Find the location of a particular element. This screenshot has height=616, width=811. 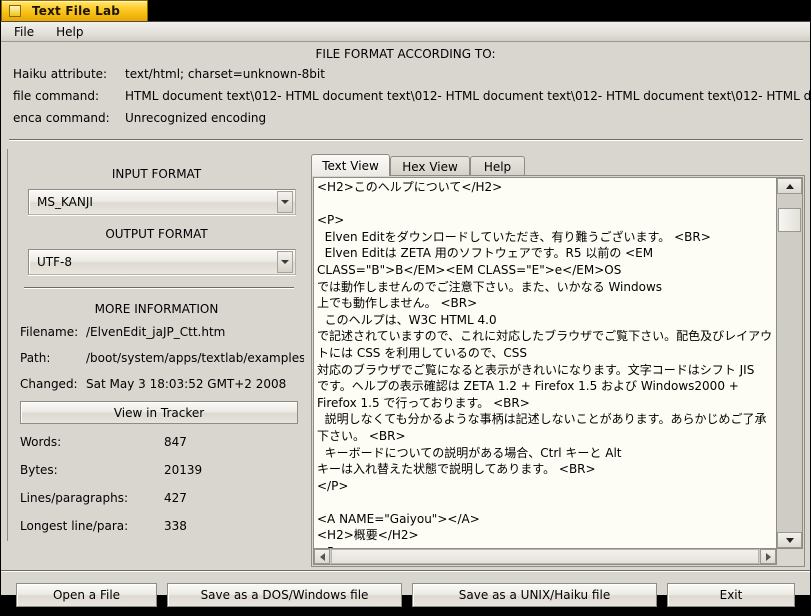

horizontal-scrollbar-track is located at coordinates (545, 556).